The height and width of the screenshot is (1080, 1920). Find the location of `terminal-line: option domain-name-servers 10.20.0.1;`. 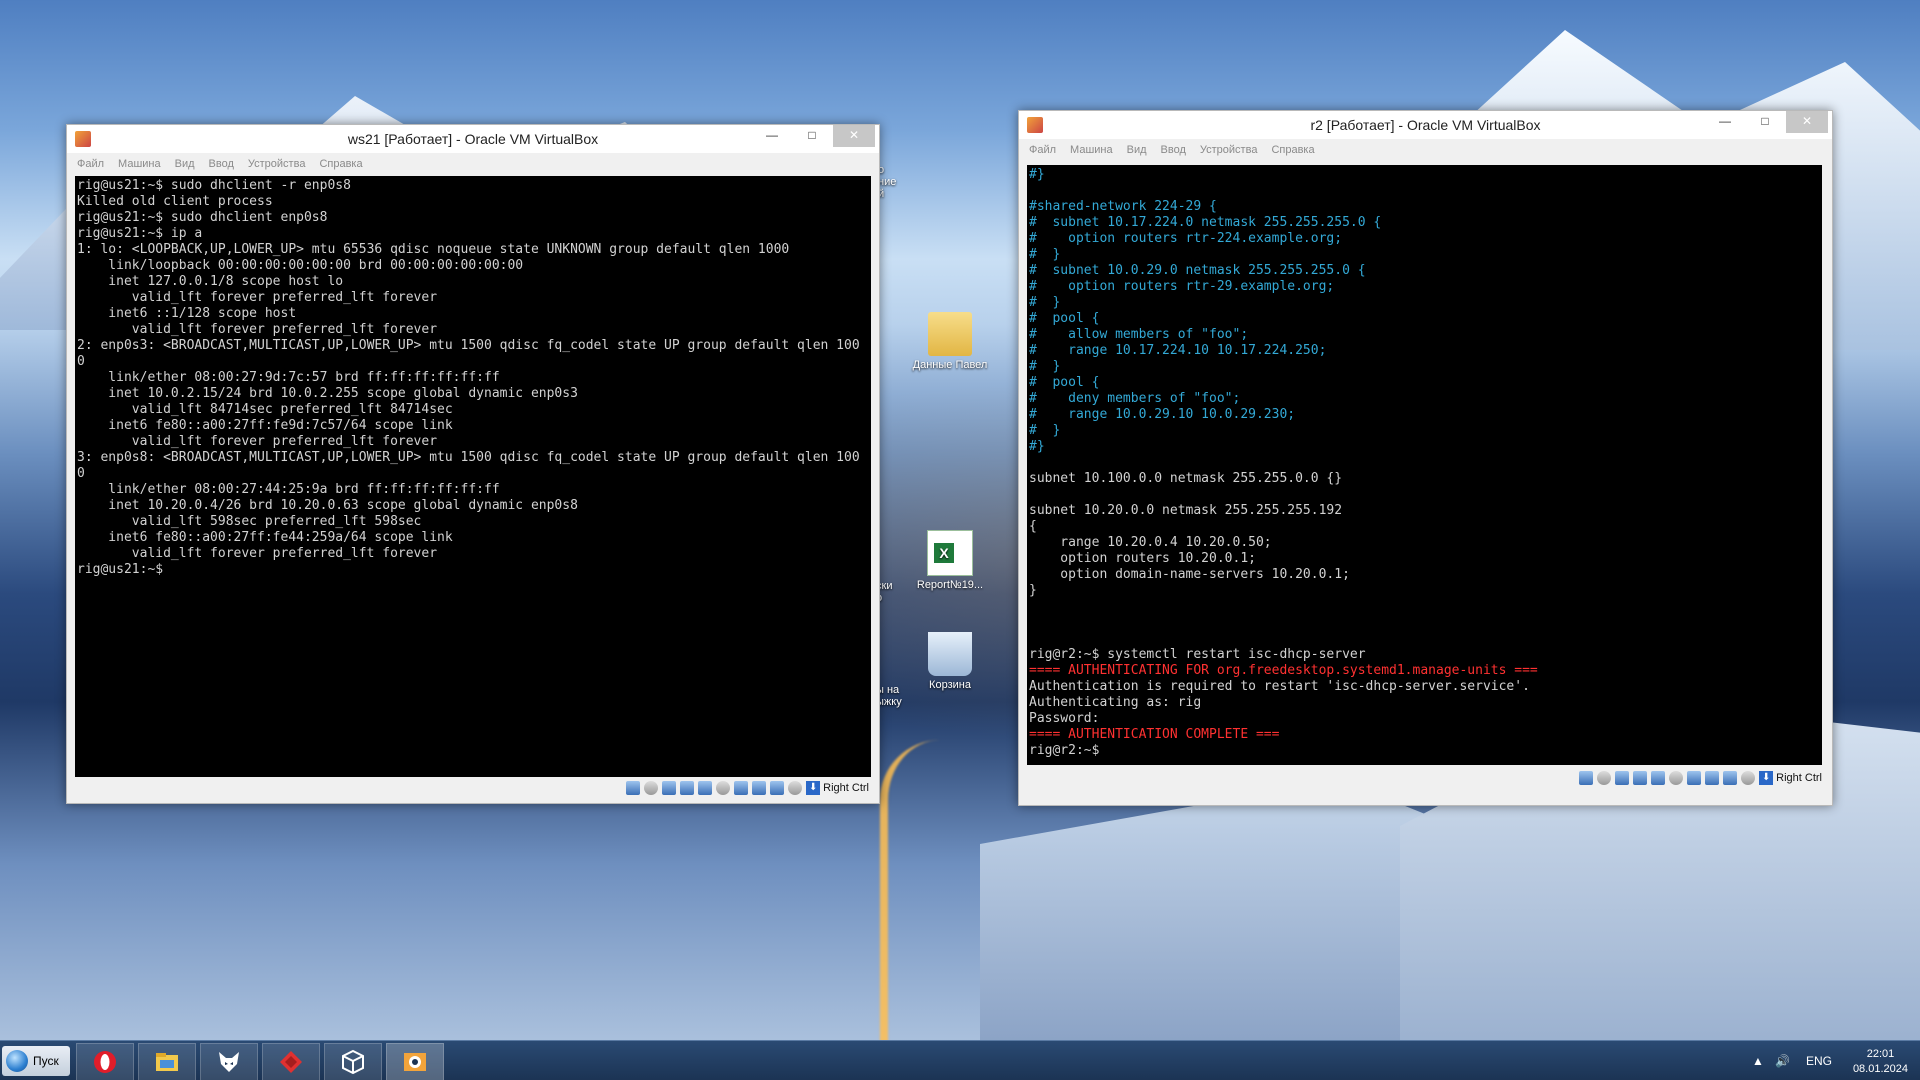

terminal-line: option domain-name-servers 10.20.0.1; is located at coordinates (1189, 574).